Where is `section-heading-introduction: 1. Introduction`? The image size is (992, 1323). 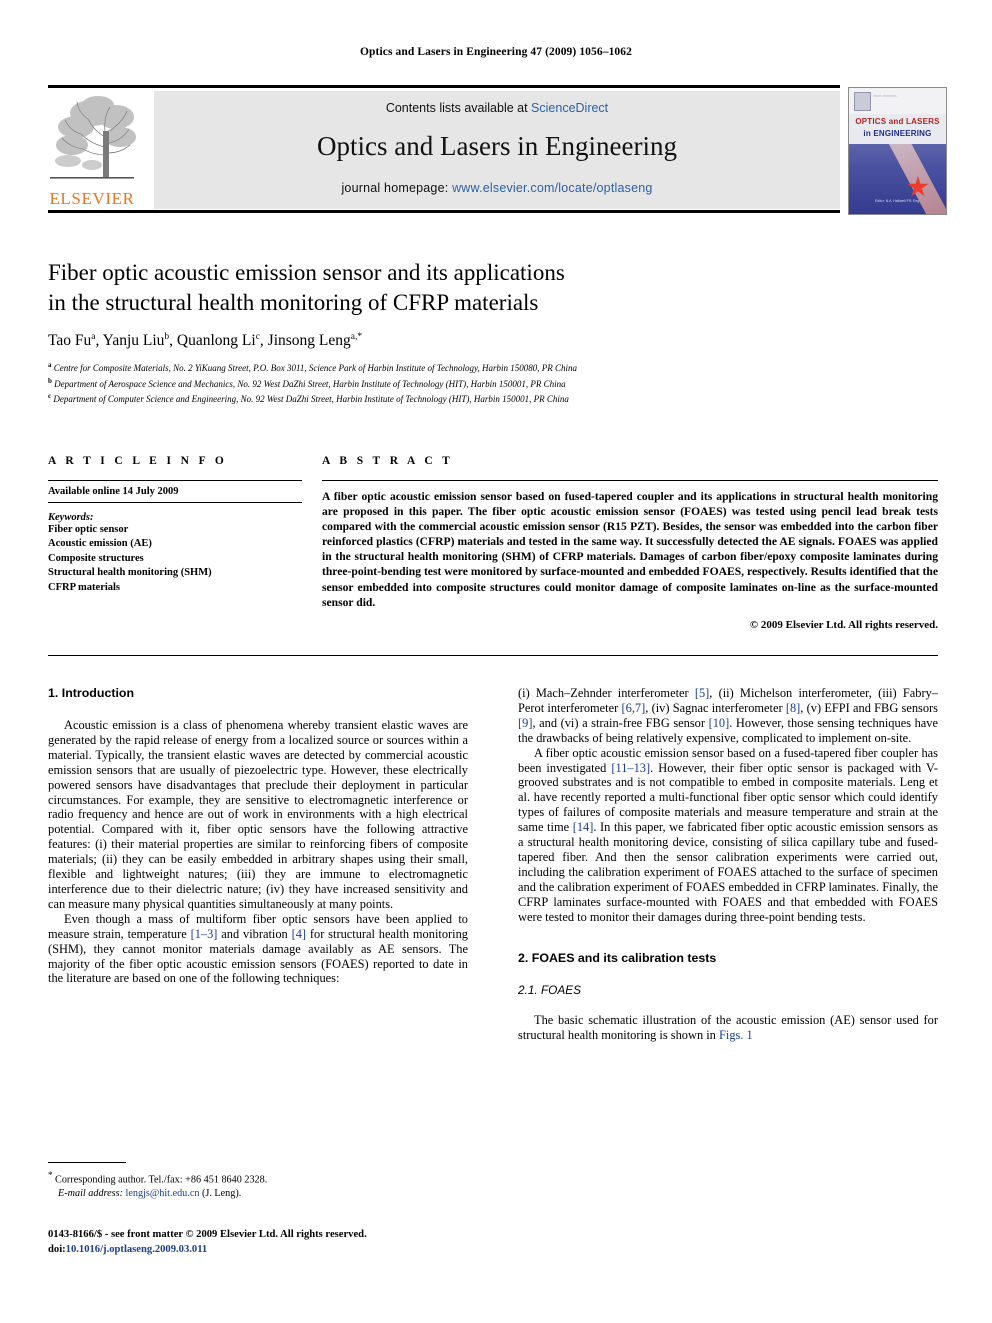
section-heading-introduction: 1. Introduction is located at coordinates (91, 693).